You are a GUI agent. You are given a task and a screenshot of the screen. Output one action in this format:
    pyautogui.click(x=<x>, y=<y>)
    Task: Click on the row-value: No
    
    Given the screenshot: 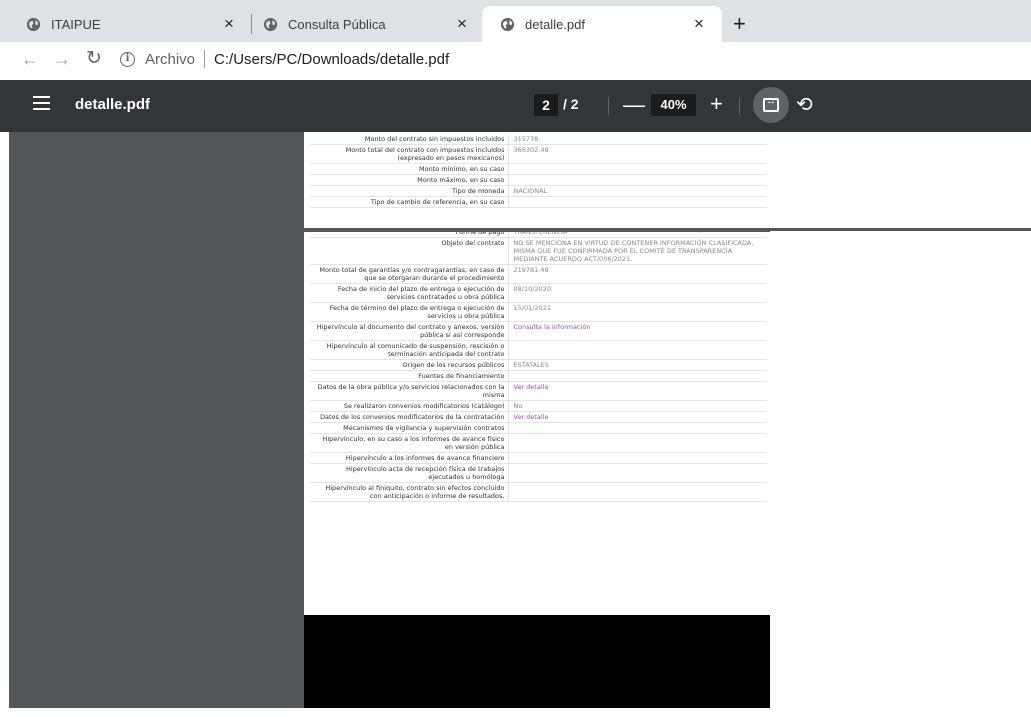 What is the action you would take?
    pyautogui.click(x=637, y=406)
    